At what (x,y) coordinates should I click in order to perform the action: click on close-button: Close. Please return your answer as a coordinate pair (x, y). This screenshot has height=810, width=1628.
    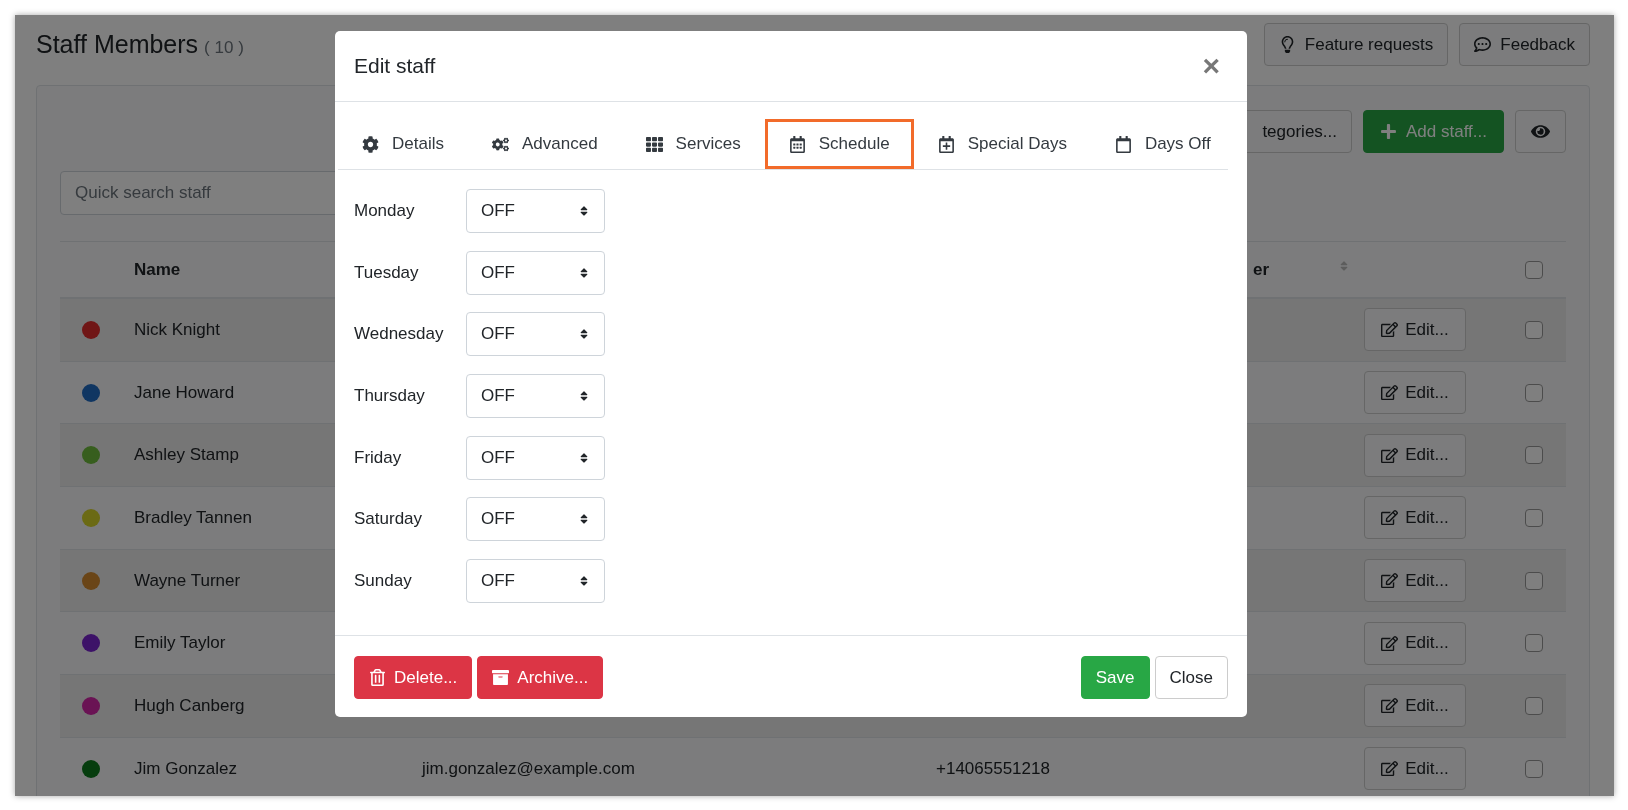
    Looking at the image, I should click on (1191, 677).